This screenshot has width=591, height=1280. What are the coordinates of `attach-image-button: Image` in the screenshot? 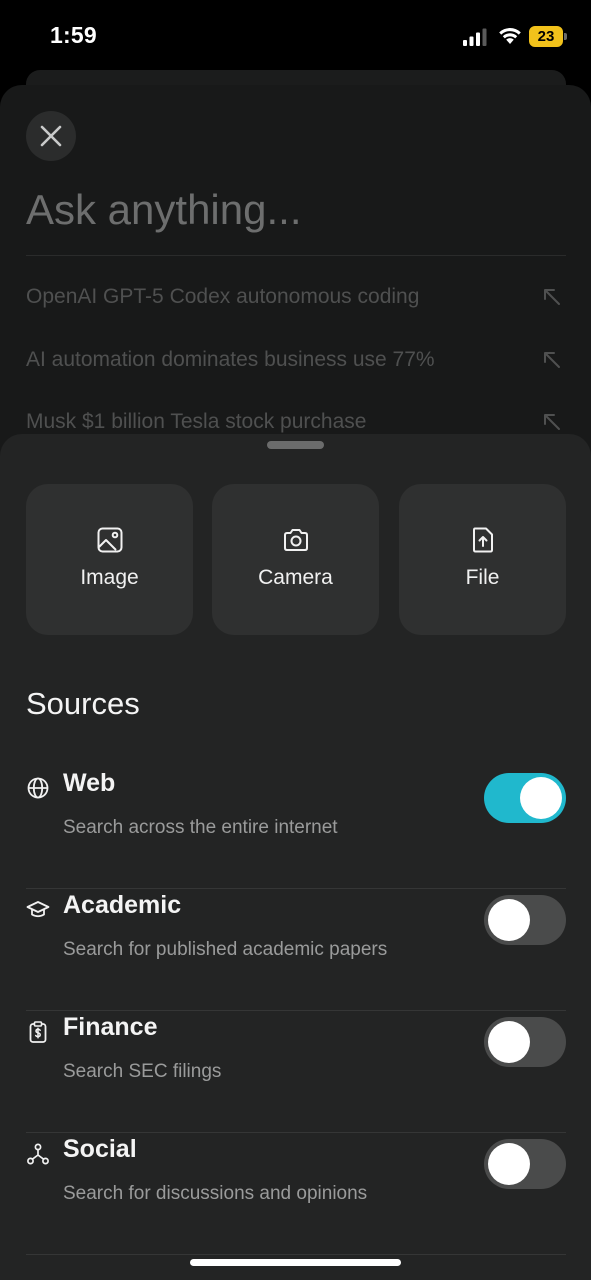 It's located at (109, 559).